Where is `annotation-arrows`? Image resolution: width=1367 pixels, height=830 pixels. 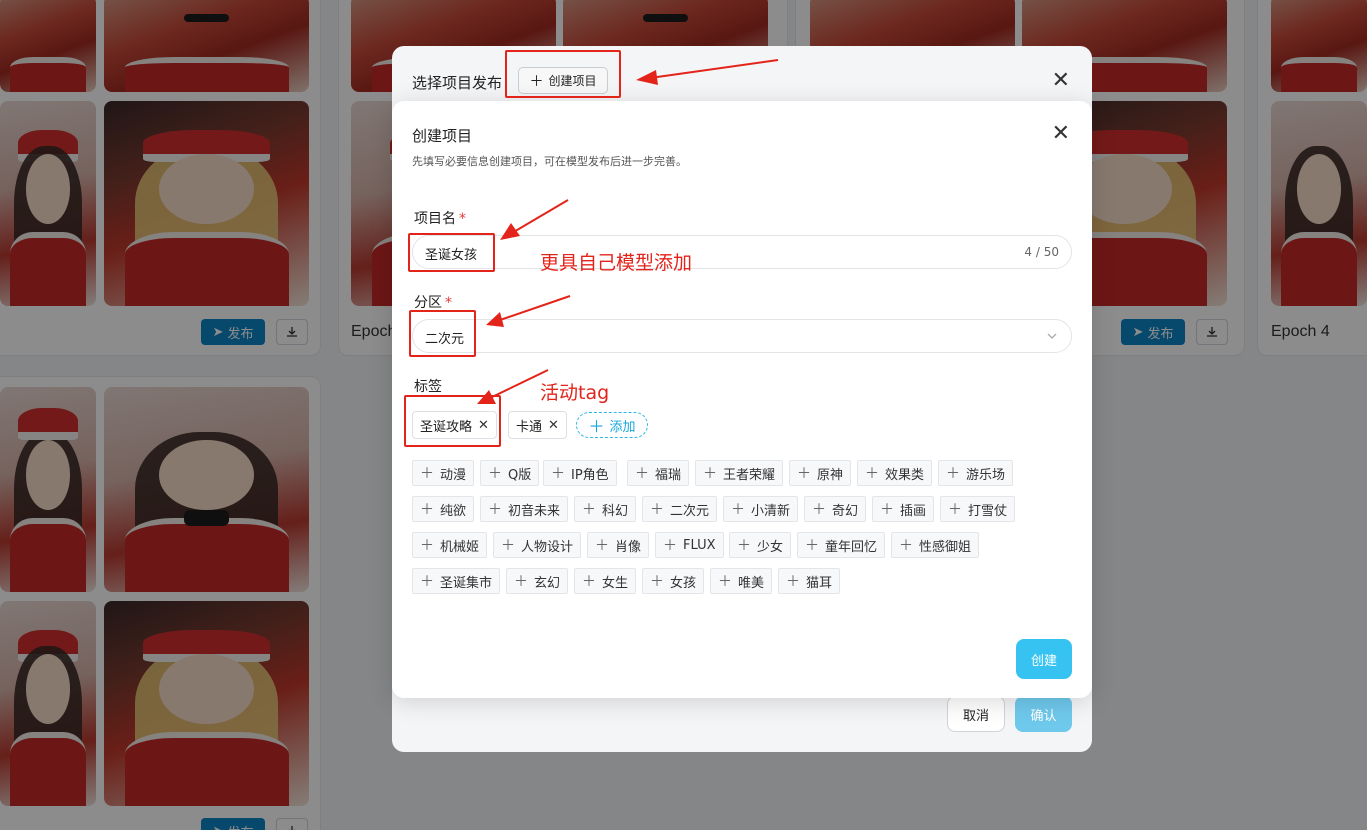
annotation-arrows is located at coordinates (628, 231).